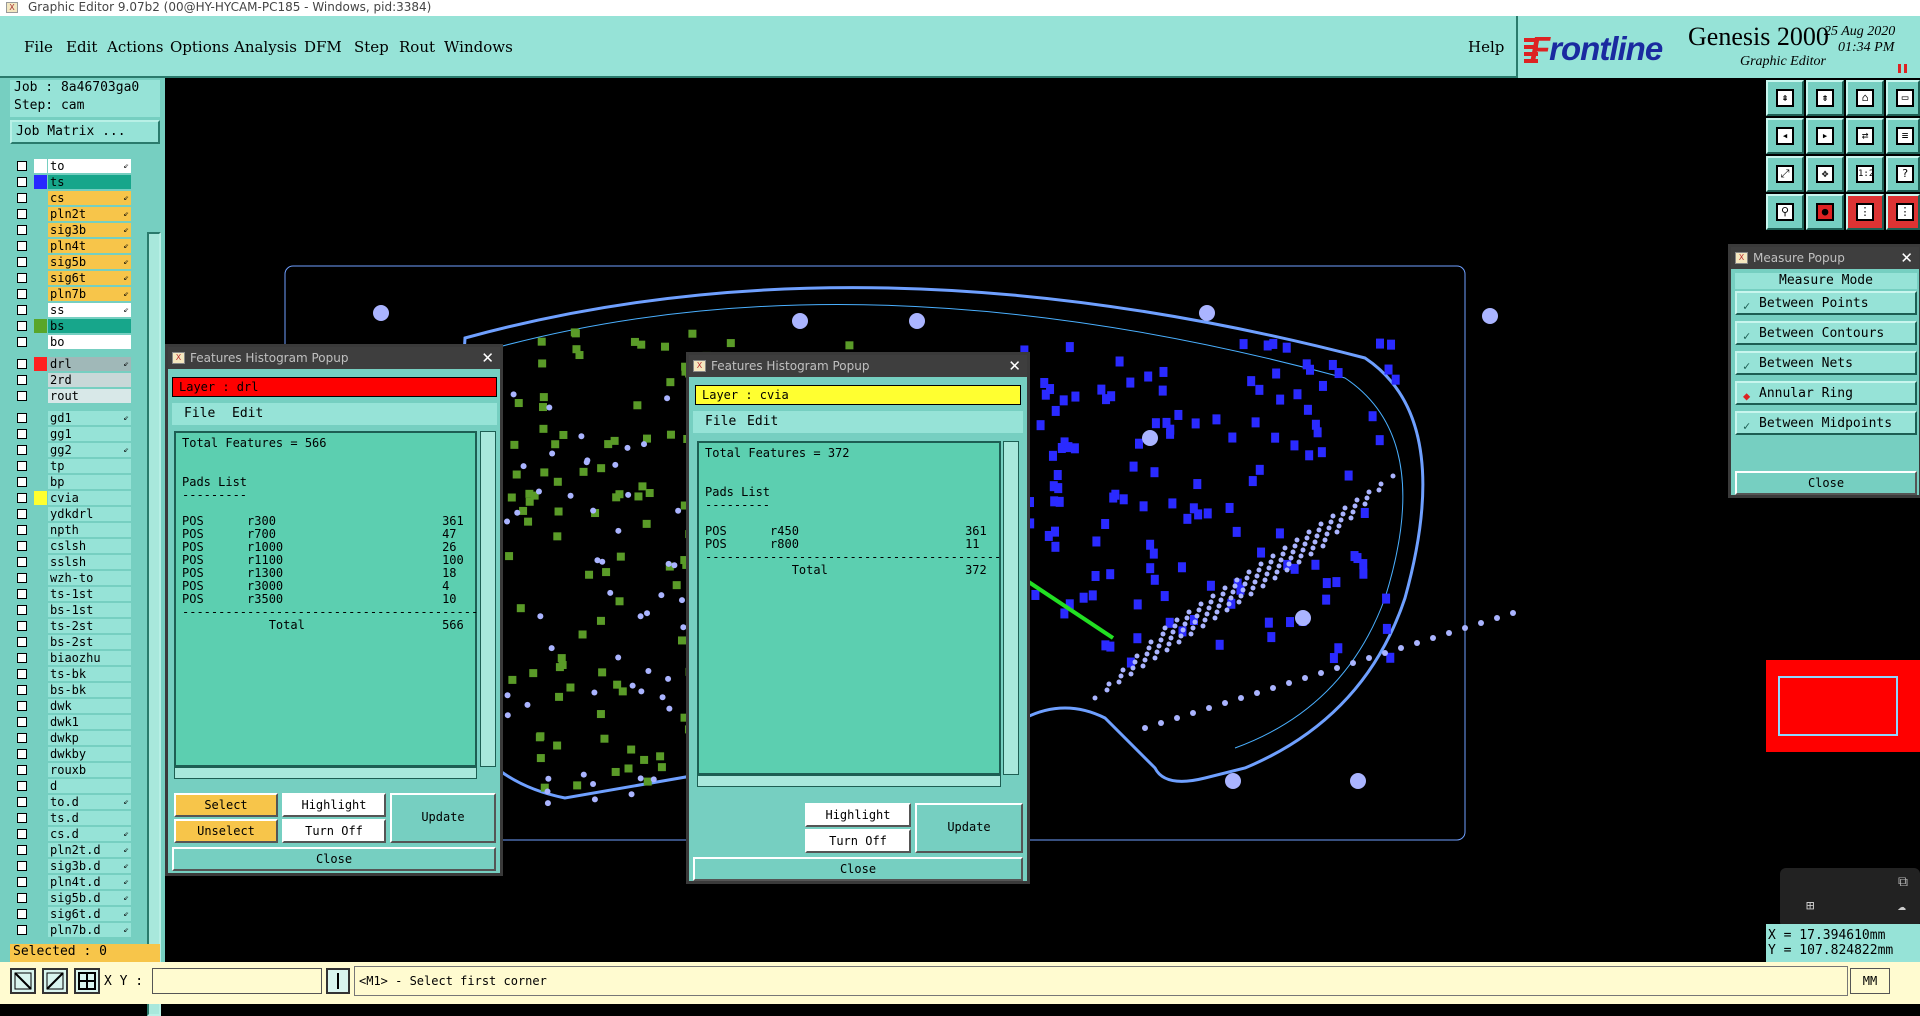  I want to click on menu-windows: Windows, so click(478, 47).